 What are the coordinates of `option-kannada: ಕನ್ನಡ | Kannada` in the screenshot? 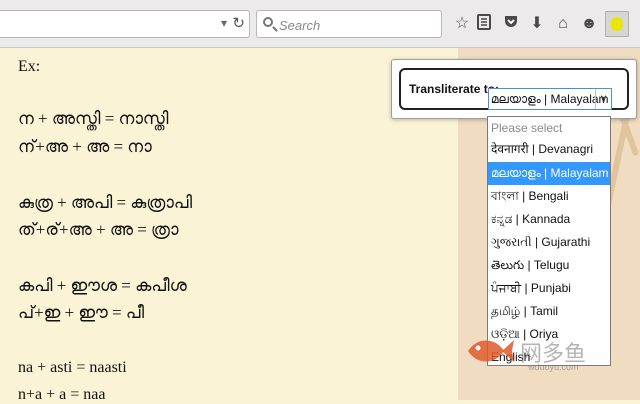 It's located at (549, 219).